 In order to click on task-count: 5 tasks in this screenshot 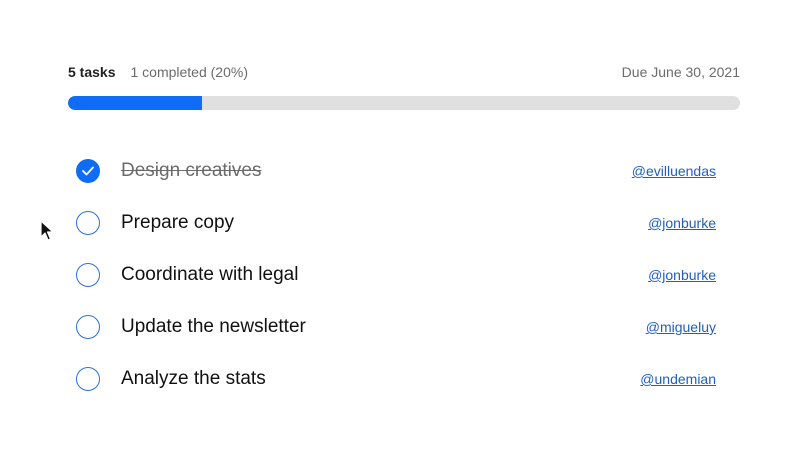, I will do `click(92, 72)`.